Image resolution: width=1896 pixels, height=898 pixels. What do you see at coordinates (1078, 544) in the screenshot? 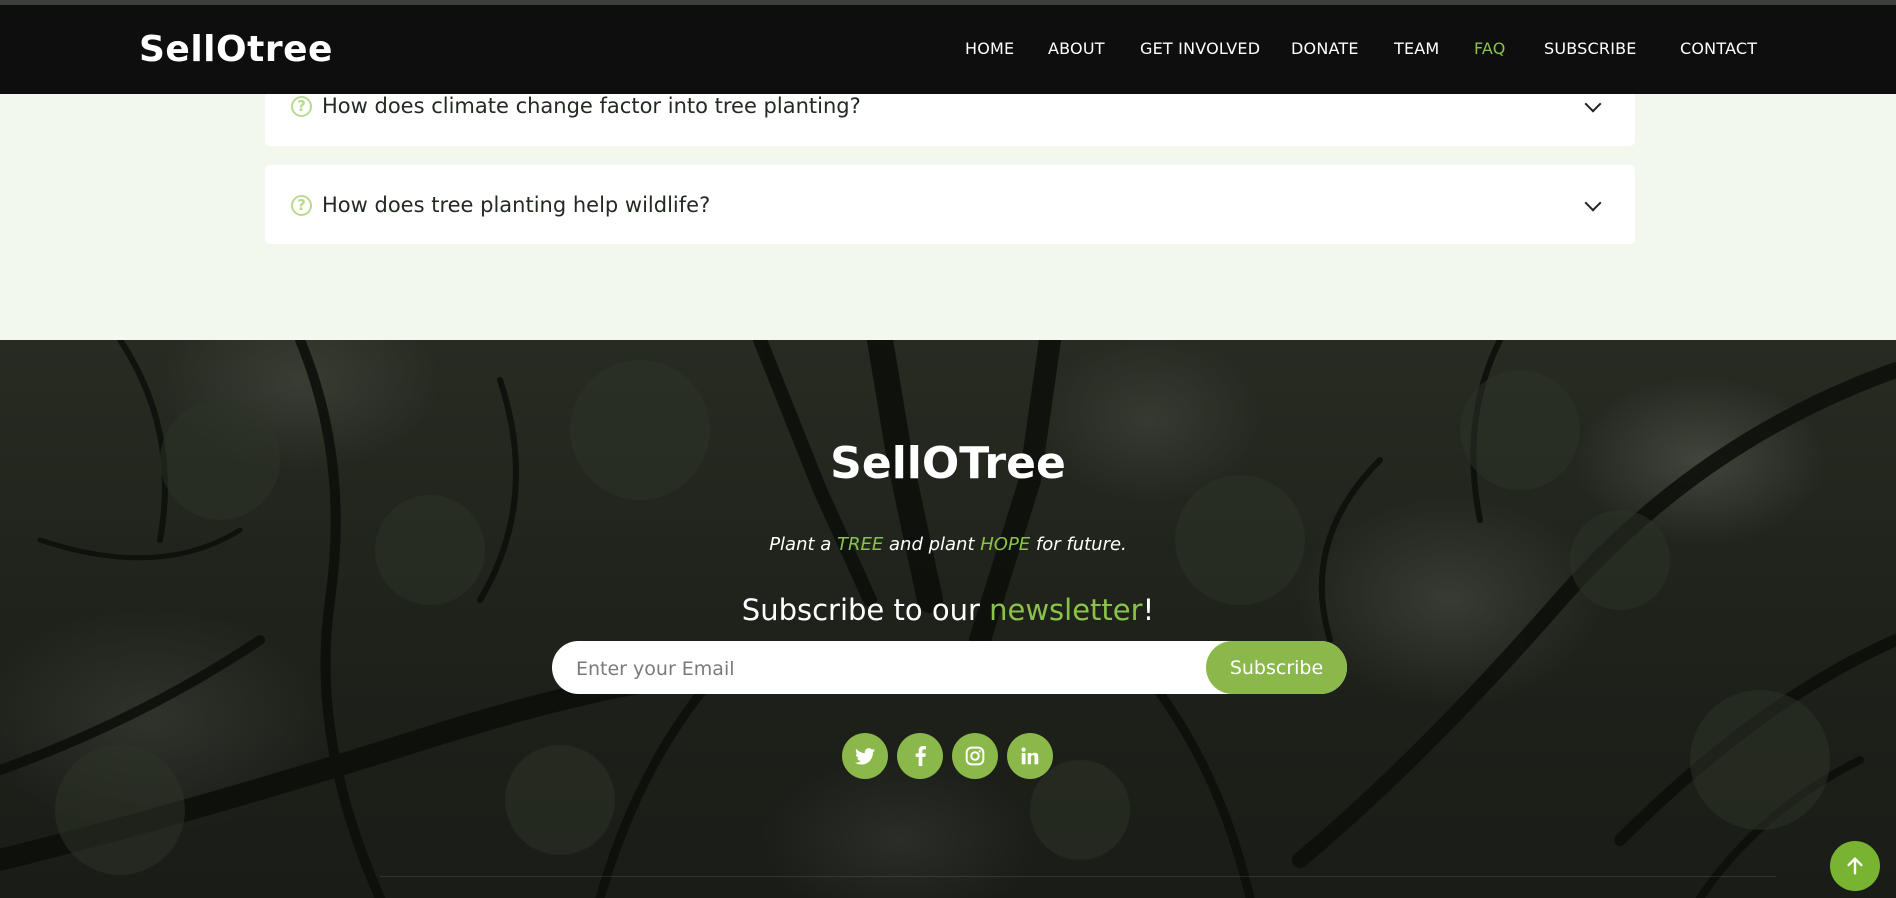
I see `tagline-part: for future.` at bounding box center [1078, 544].